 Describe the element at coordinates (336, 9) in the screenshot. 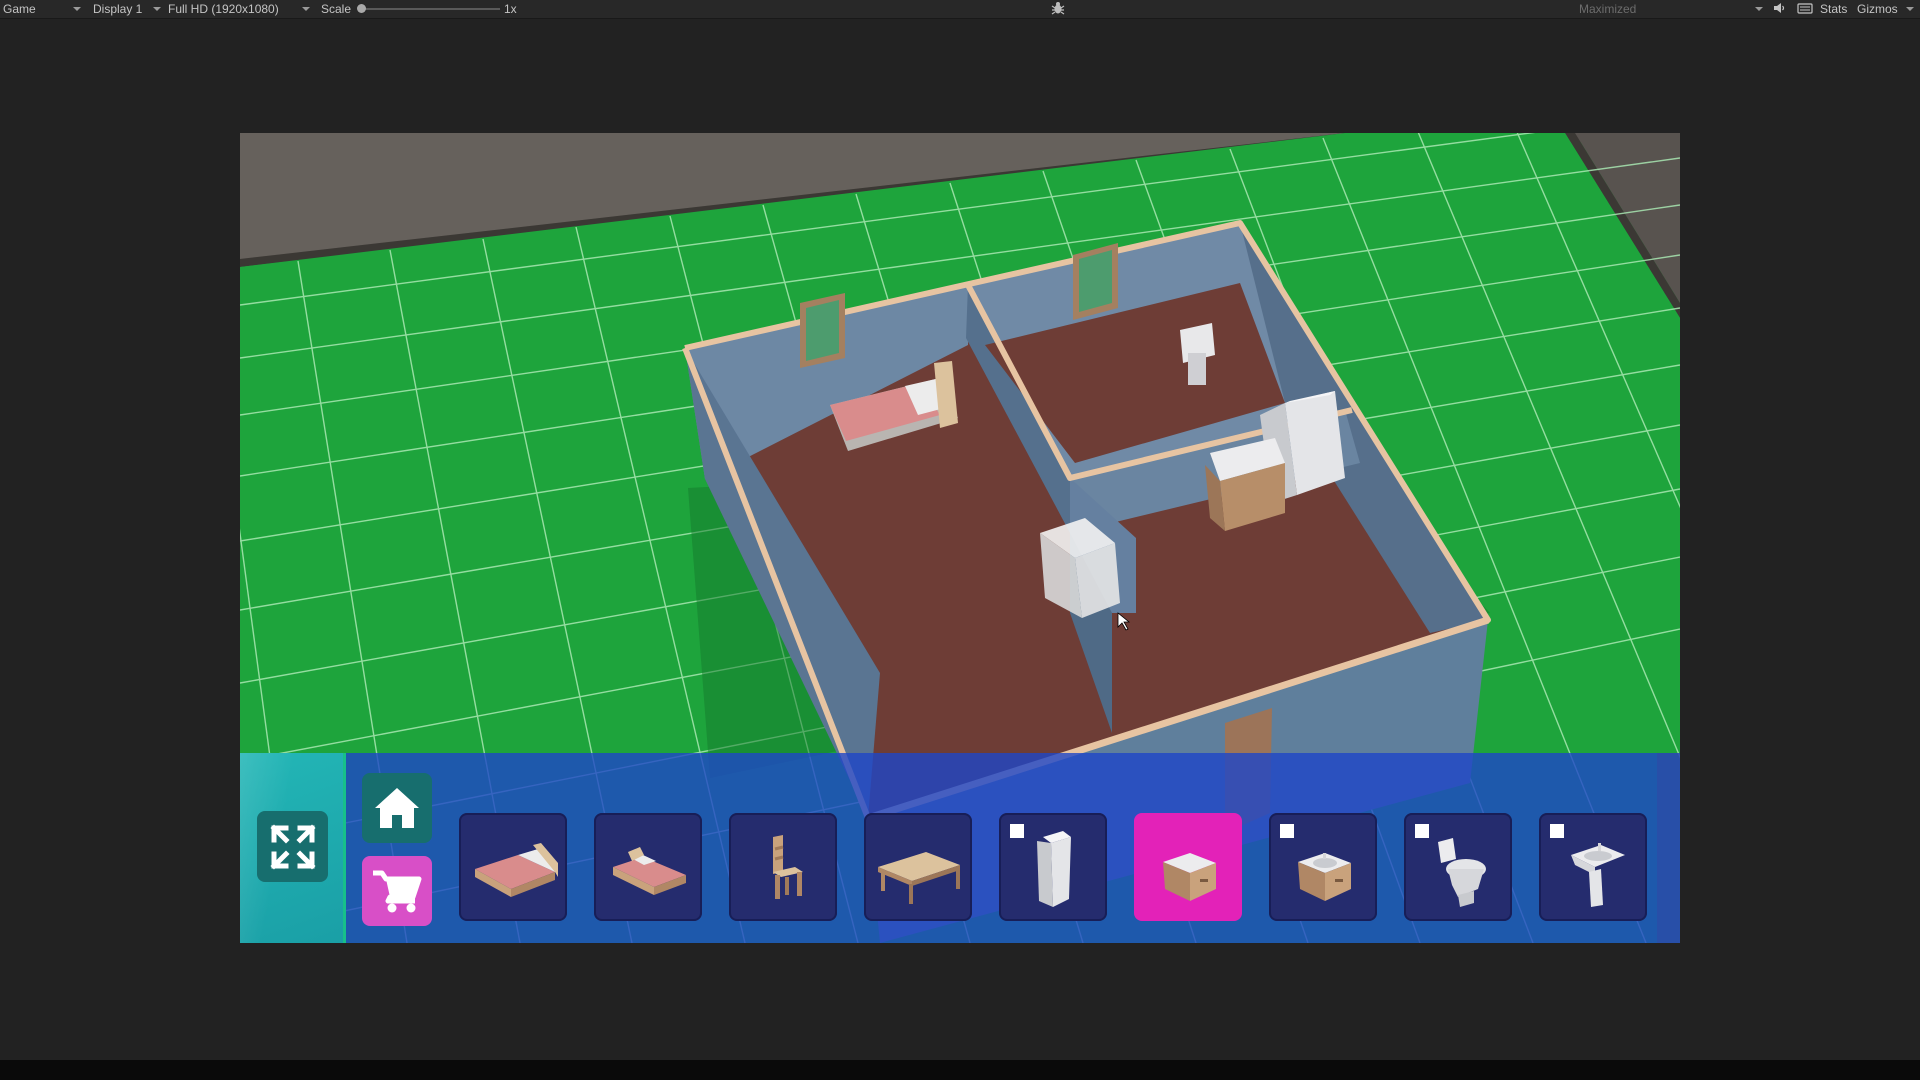

I see `scale-label: Scale` at that location.